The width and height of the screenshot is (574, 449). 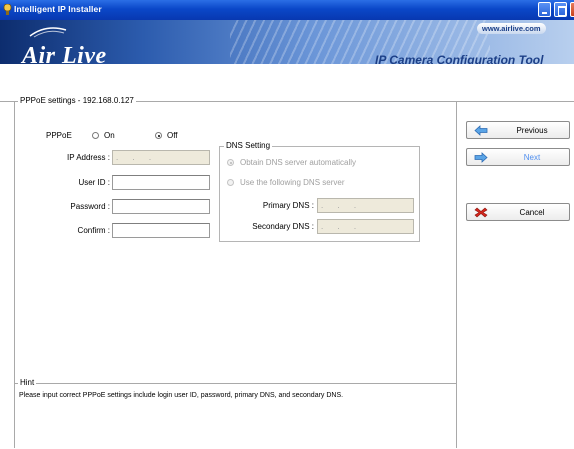 I want to click on user-id-label: User ID :, so click(x=94, y=182).